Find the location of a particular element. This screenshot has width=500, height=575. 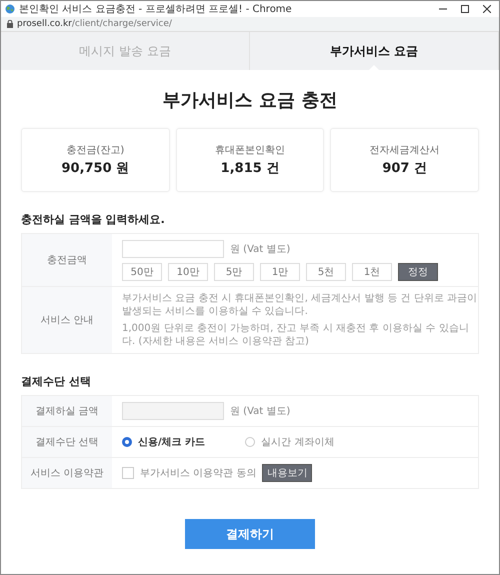

card-label: 휴대폰본인확인 is located at coordinates (250, 150).